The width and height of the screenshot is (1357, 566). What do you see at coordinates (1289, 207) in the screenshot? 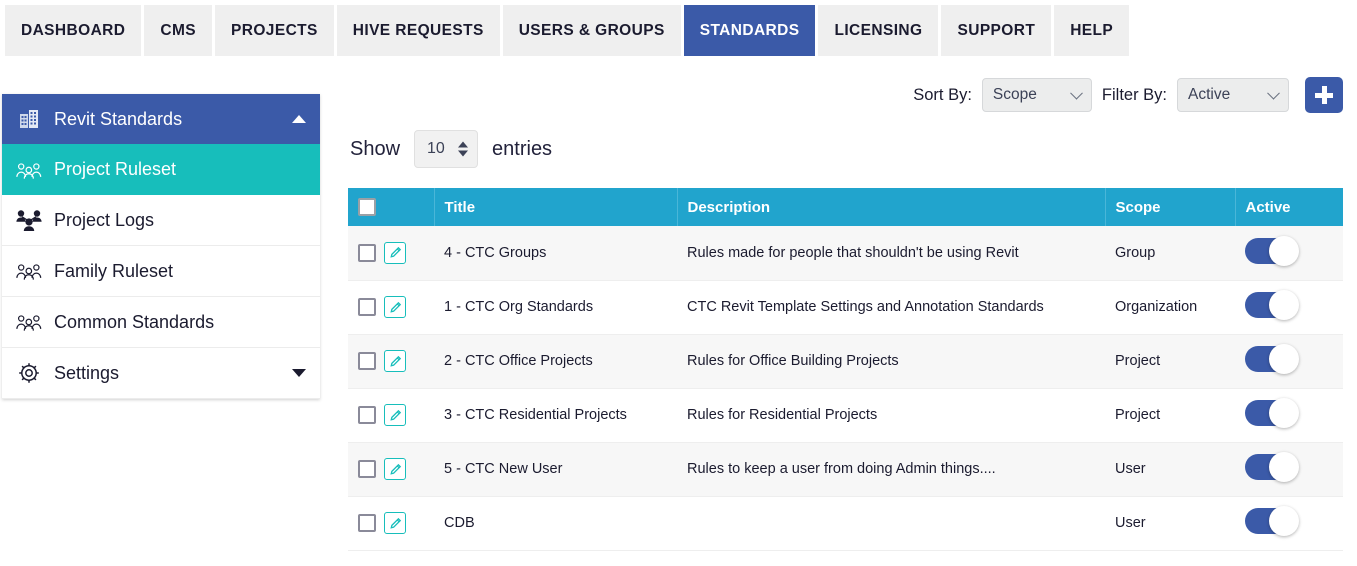
I see `column-header-active: Active` at bounding box center [1289, 207].